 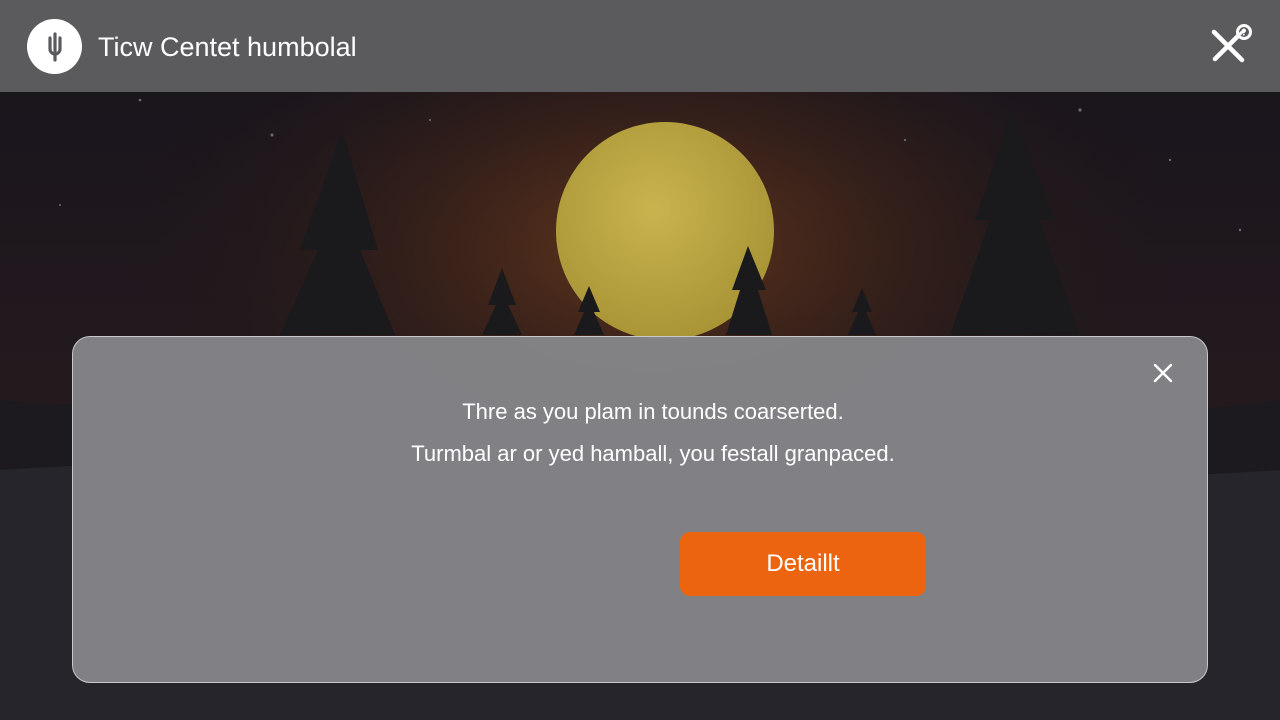 I want to click on tools-help-icon: ?, so click(x=1231, y=46).